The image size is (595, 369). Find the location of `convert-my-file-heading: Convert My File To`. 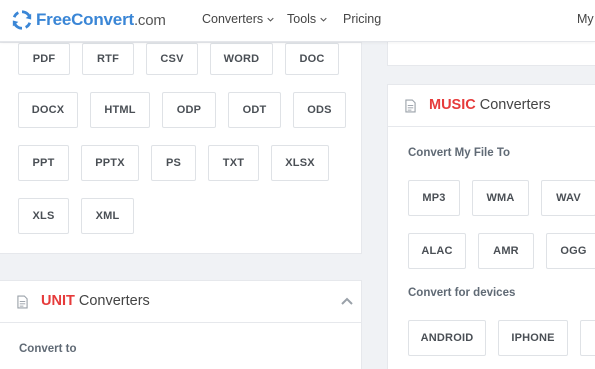

convert-my-file-heading: Convert My File To is located at coordinates (459, 153).